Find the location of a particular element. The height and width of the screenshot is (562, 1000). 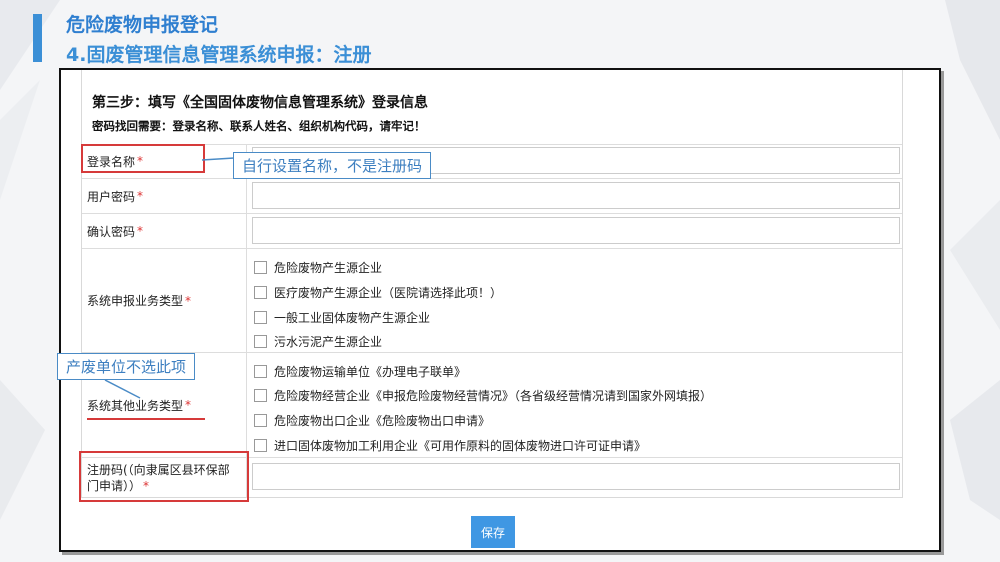

other-business-type-option: 危险废物出口企业《危险废物出口申请》 is located at coordinates (372, 420).